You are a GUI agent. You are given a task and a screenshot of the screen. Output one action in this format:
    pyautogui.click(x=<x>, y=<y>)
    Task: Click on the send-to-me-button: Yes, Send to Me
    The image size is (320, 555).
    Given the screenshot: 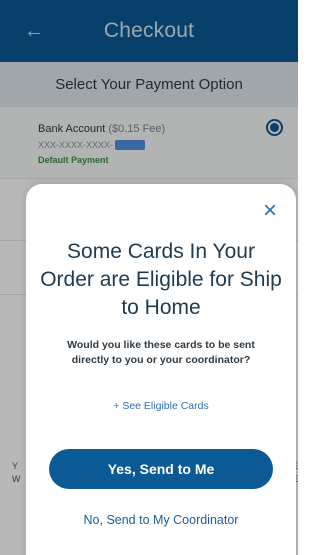 What is the action you would take?
    pyautogui.click(x=161, y=469)
    